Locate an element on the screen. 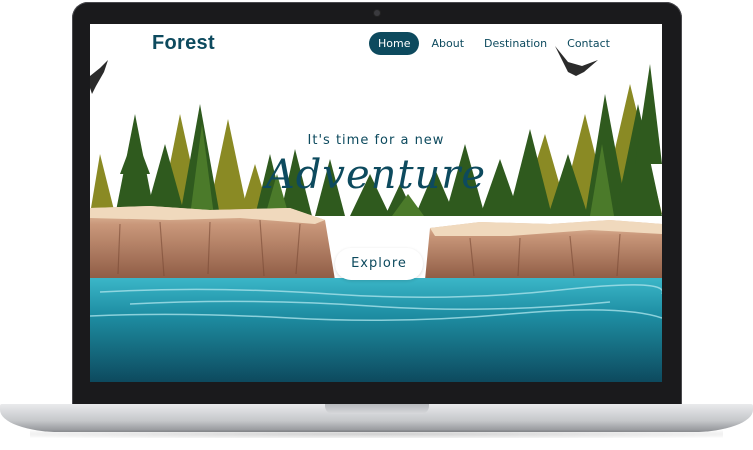 The width and height of the screenshot is (753, 450). main-nav: Home About Destination Contact is located at coordinates (495, 43).